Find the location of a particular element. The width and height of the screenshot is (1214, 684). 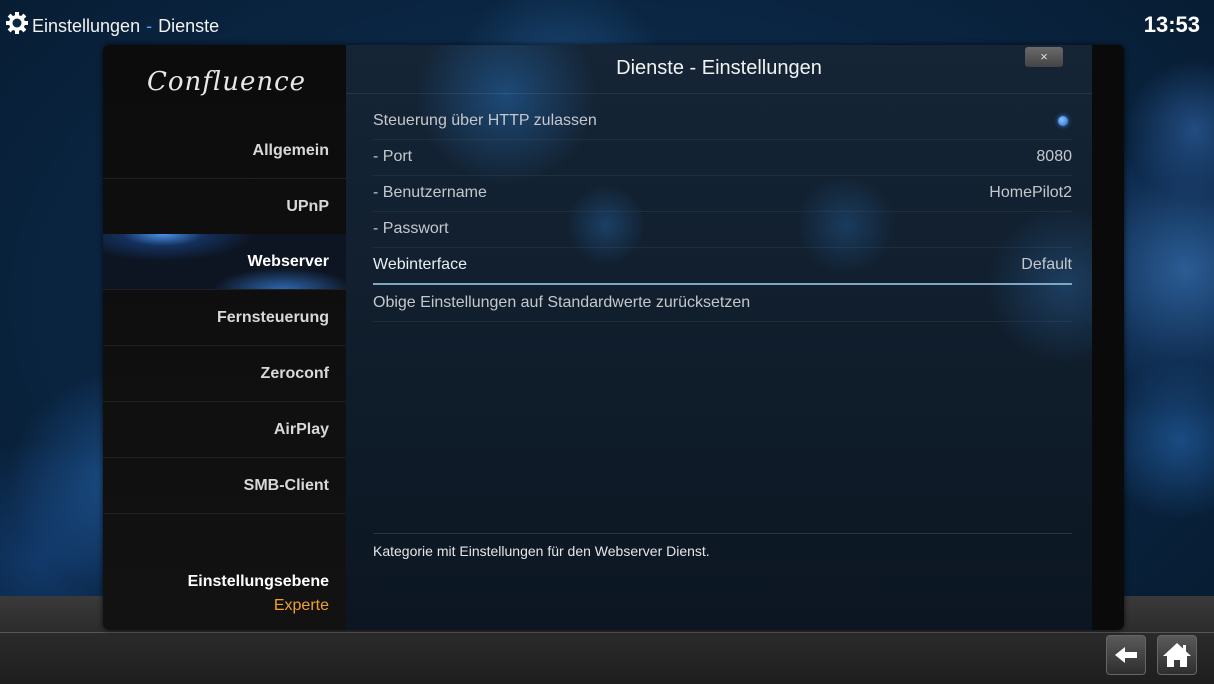

setting-label: Webinterface is located at coordinates (420, 264).